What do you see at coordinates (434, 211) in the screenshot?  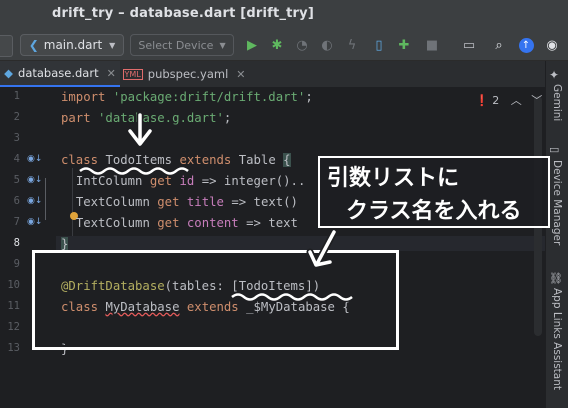 I see `callout-text-line2: クラス名を入れる` at bounding box center [434, 211].